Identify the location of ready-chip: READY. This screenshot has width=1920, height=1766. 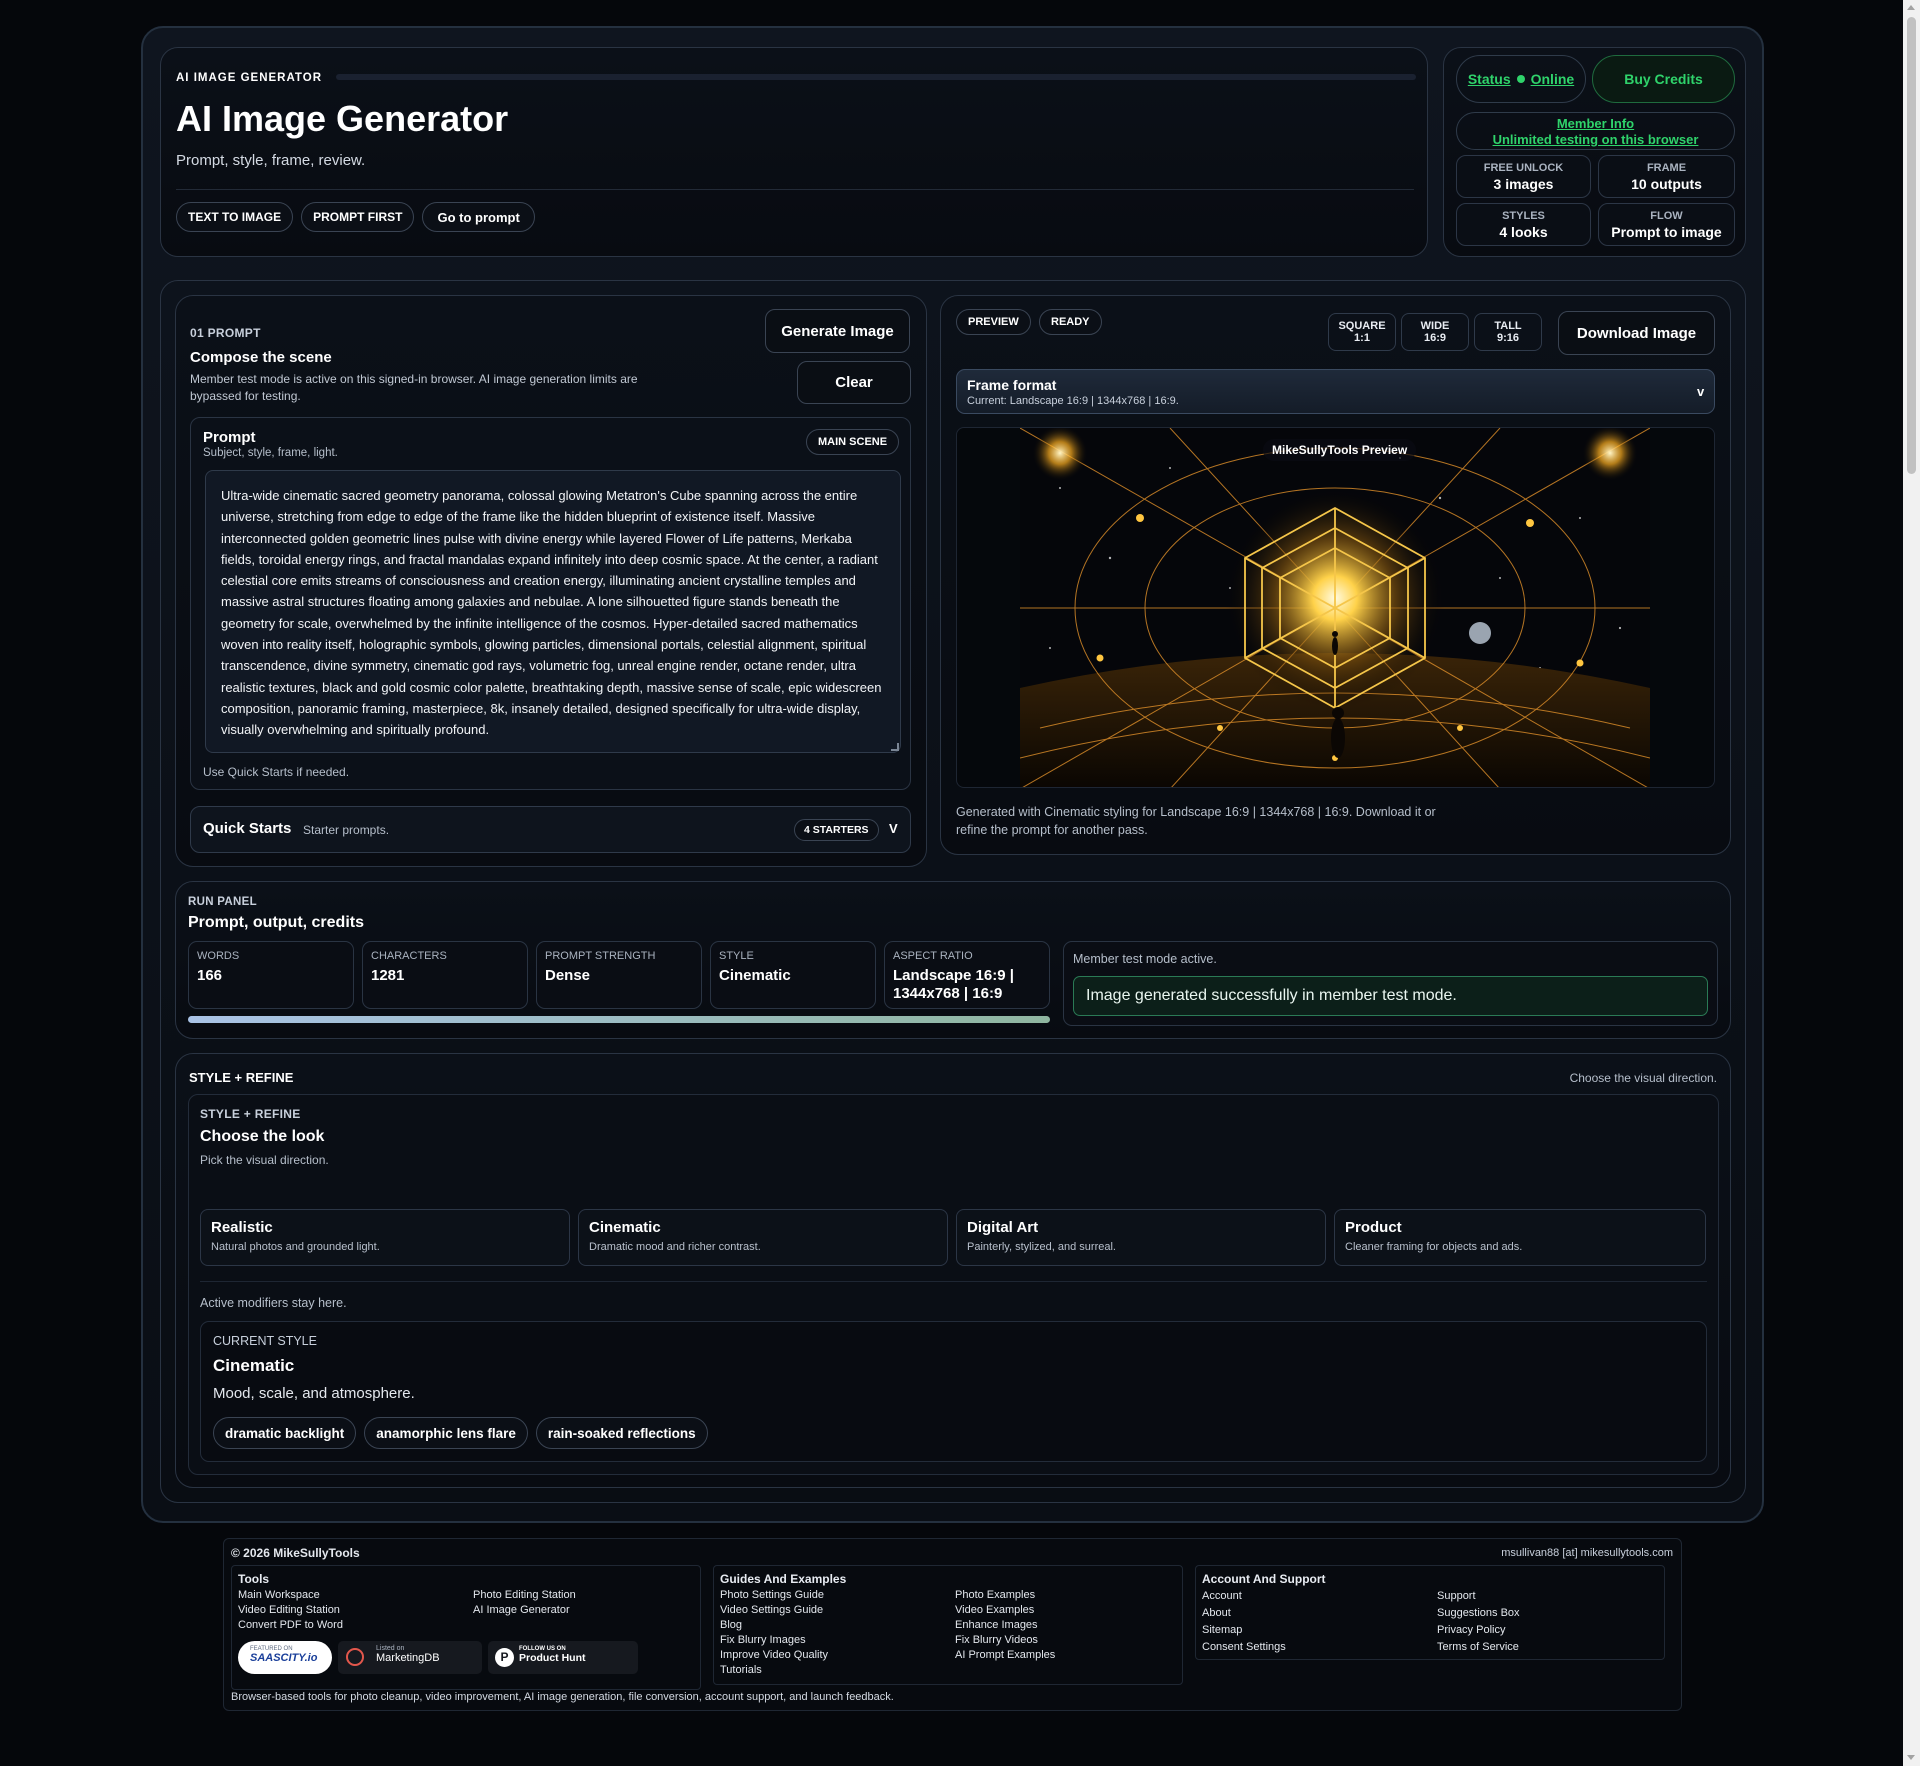
(1070, 322).